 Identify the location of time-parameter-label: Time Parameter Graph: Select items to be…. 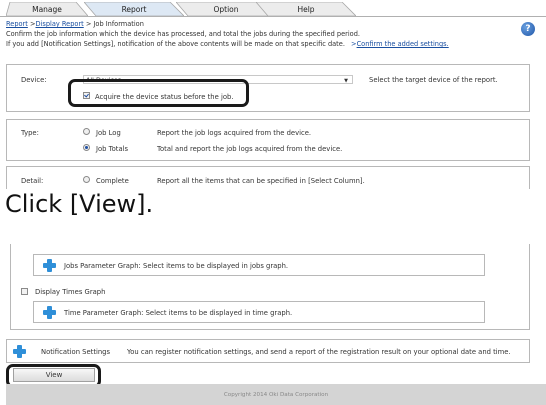
(178, 313).